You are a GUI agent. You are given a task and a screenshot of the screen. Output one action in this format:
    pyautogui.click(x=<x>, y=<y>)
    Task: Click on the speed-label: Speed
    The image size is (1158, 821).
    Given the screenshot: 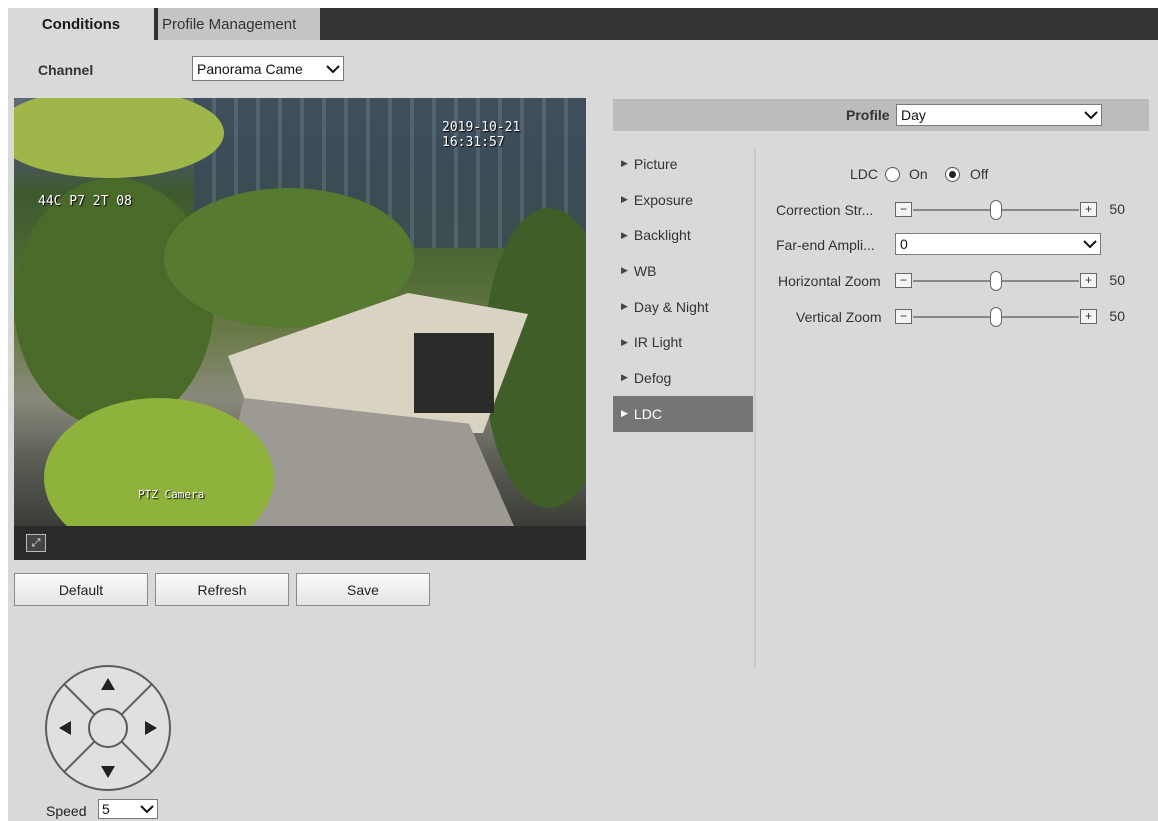 What is the action you would take?
    pyautogui.click(x=66, y=811)
    